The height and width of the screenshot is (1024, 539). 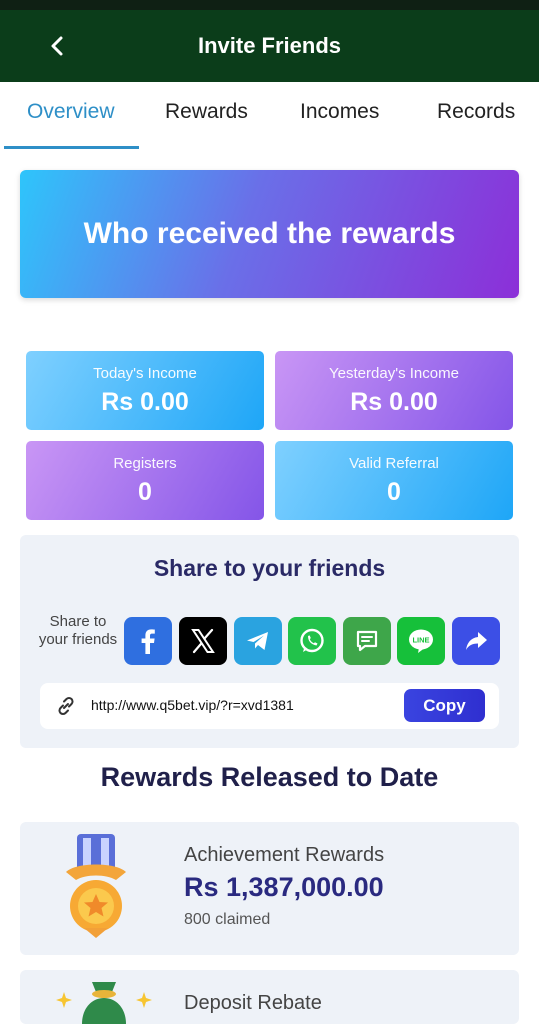 I want to click on tab-rewards: Rewards, so click(x=206, y=112).